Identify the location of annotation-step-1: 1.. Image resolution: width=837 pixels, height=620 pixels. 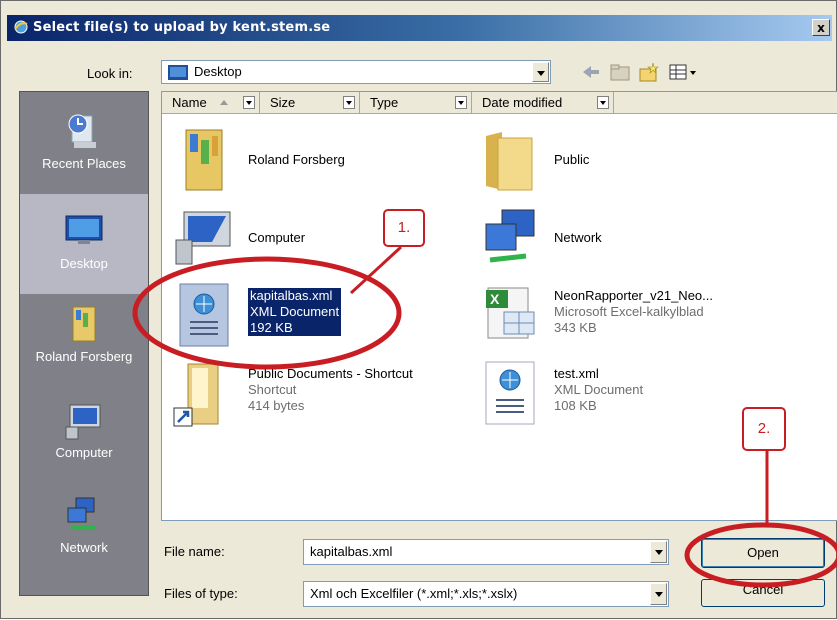
(404, 228).